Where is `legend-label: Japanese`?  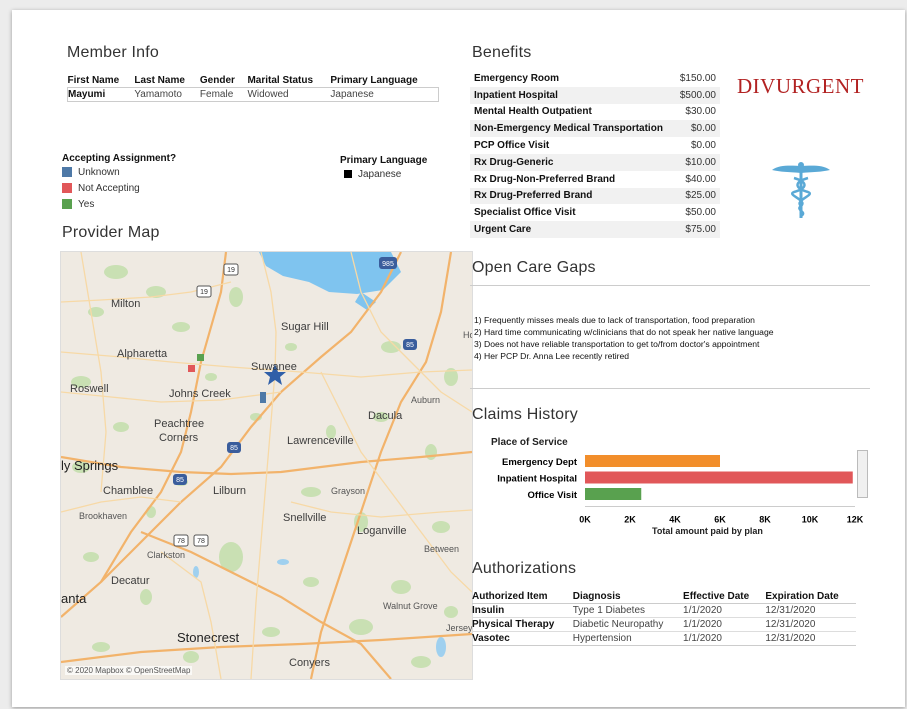
legend-label: Japanese is located at coordinates (380, 174).